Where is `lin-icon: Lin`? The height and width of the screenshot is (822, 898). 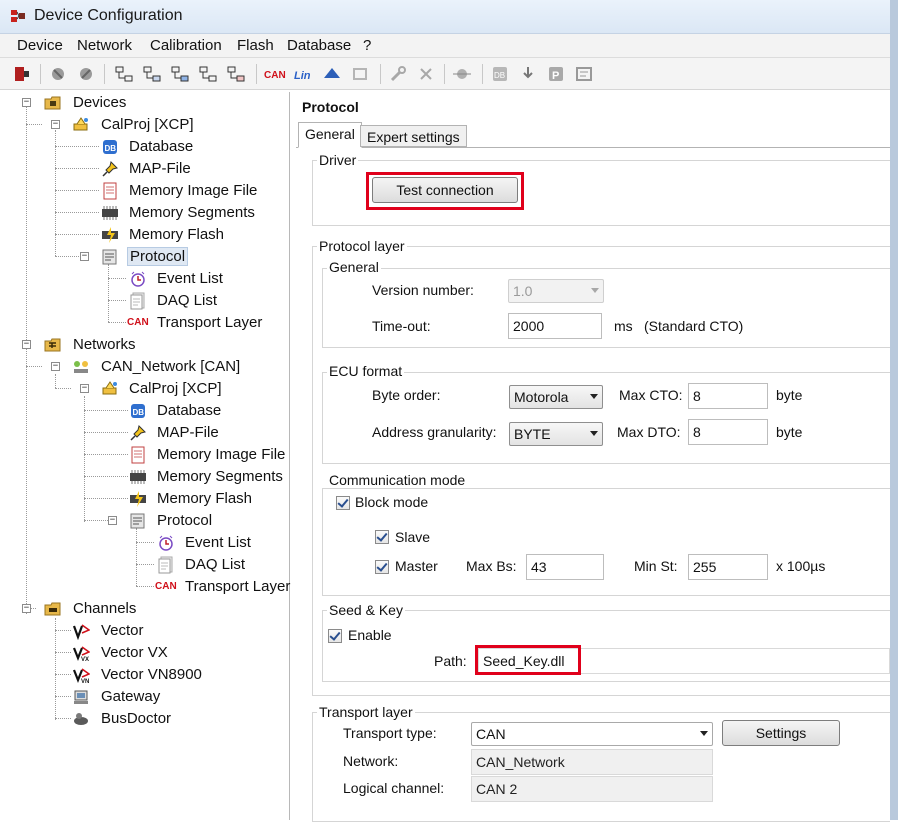 lin-icon: Lin is located at coordinates (304, 74).